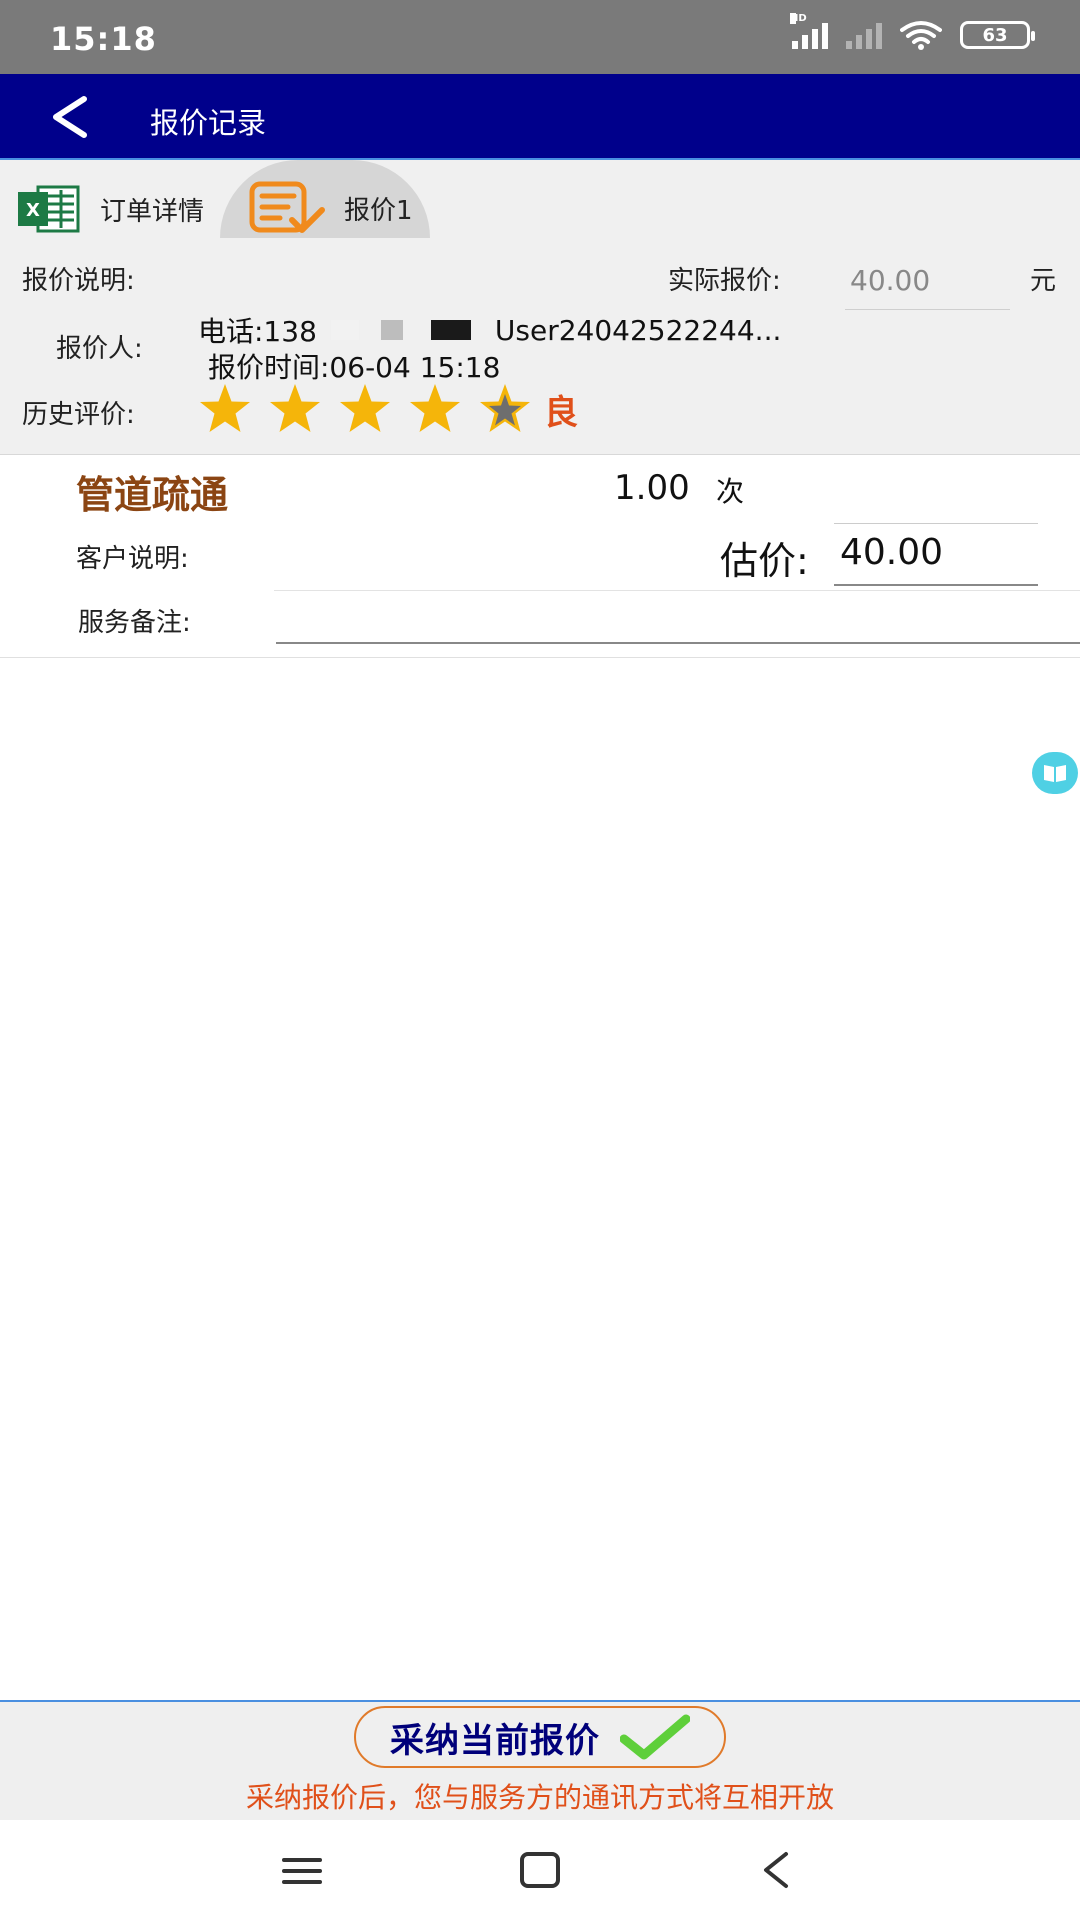  Describe the element at coordinates (330, 208) in the screenshot. I see `tab-quote-1: 报价1` at that location.